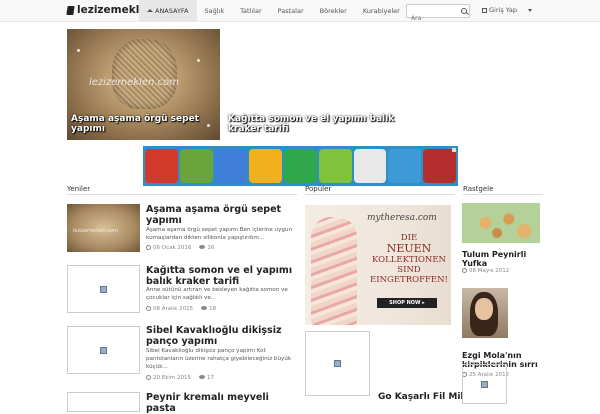  I want to click on nav-item-pastalar: Pastalar, so click(291, 11).